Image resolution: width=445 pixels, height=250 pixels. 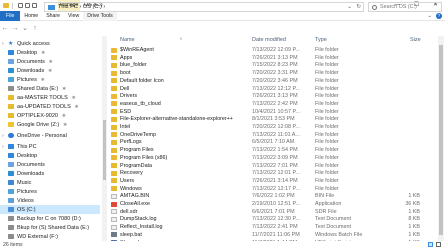 I want to click on file-type: SDR File, so click(x=326, y=211).